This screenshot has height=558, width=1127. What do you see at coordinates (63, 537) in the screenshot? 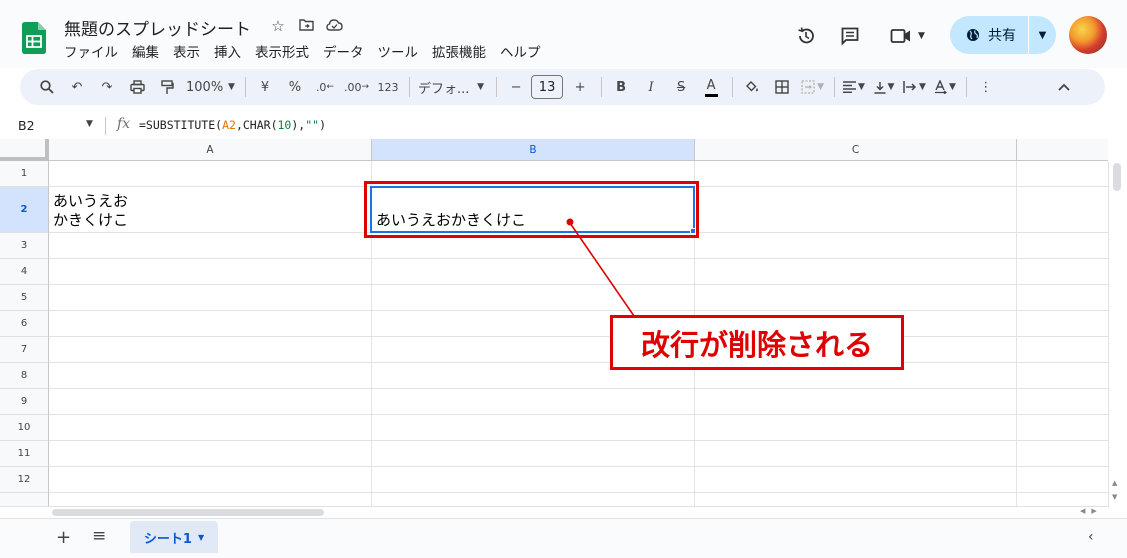
I see `add-sheet-icon: +` at bounding box center [63, 537].